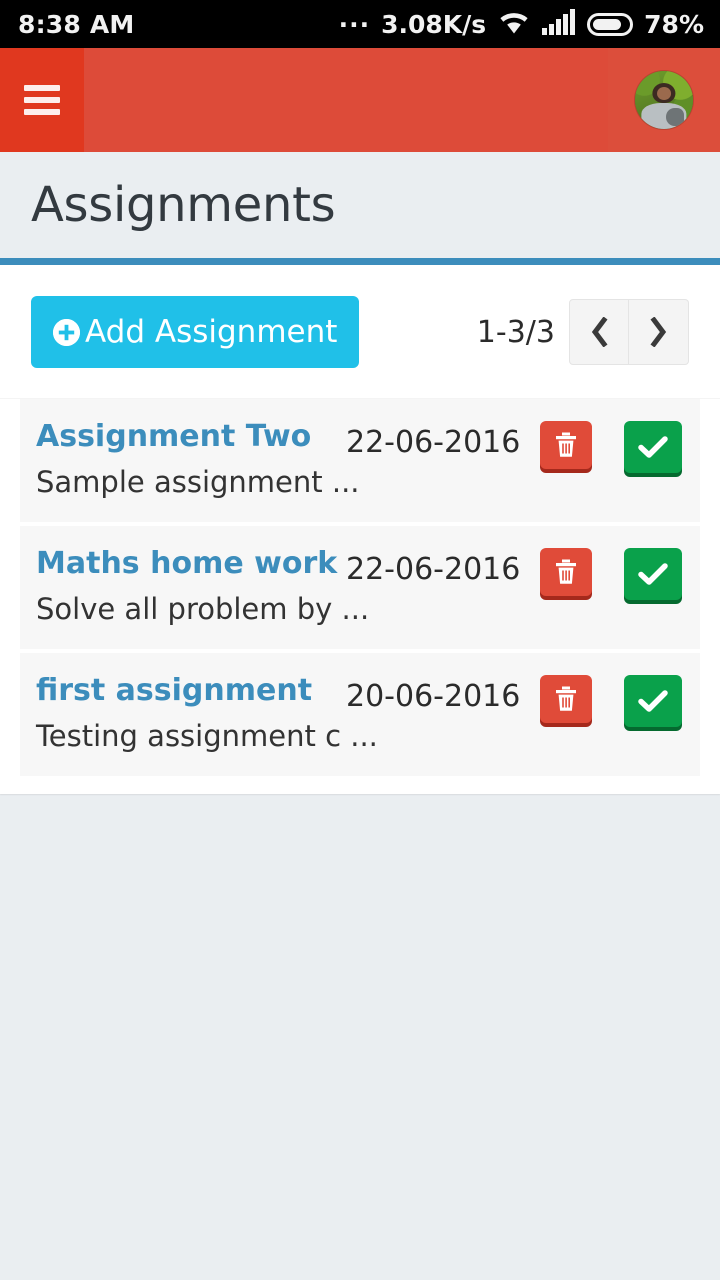  I want to click on assignment-title-link: Maths home work, so click(191, 564).